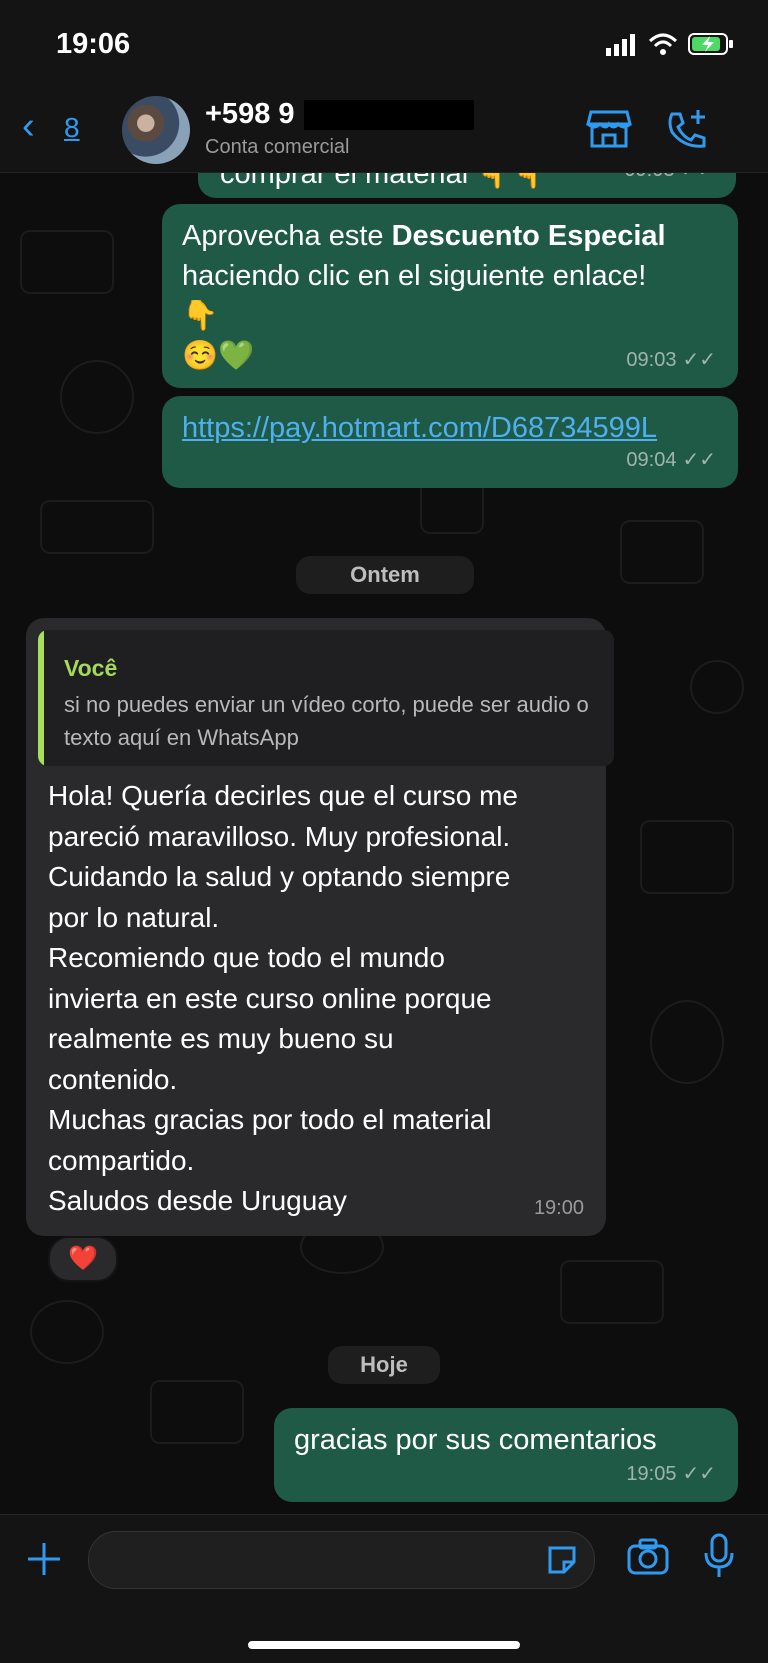  Describe the element at coordinates (389, 115) in the screenshot. I see `redaction-bar` at that location.